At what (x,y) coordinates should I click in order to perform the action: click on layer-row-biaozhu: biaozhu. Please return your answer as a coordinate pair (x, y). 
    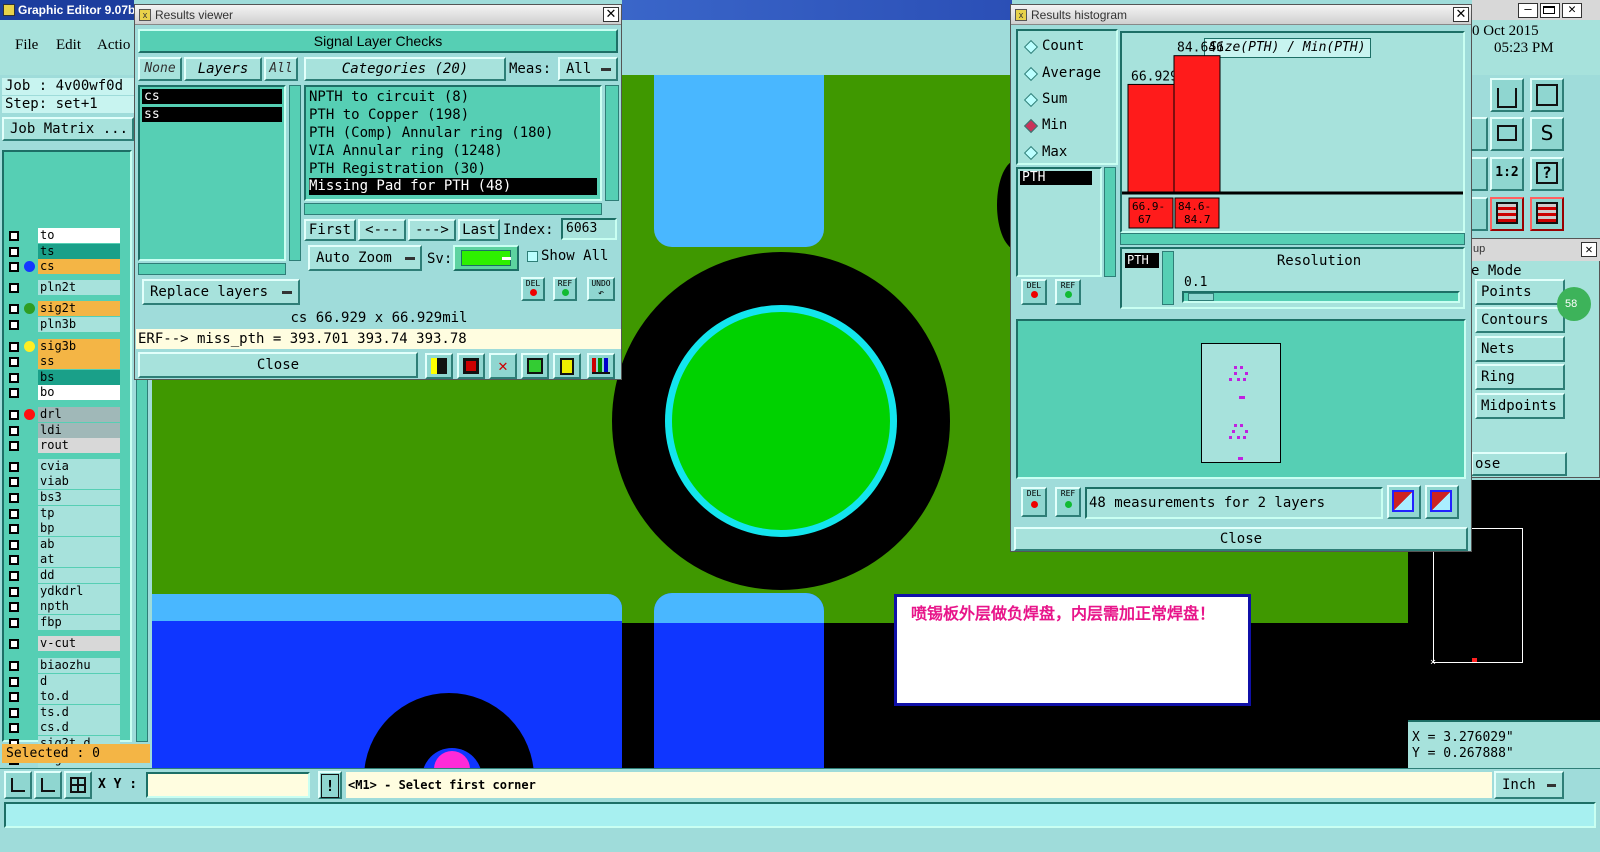
    Looking at the image, I should click on (64, 665).